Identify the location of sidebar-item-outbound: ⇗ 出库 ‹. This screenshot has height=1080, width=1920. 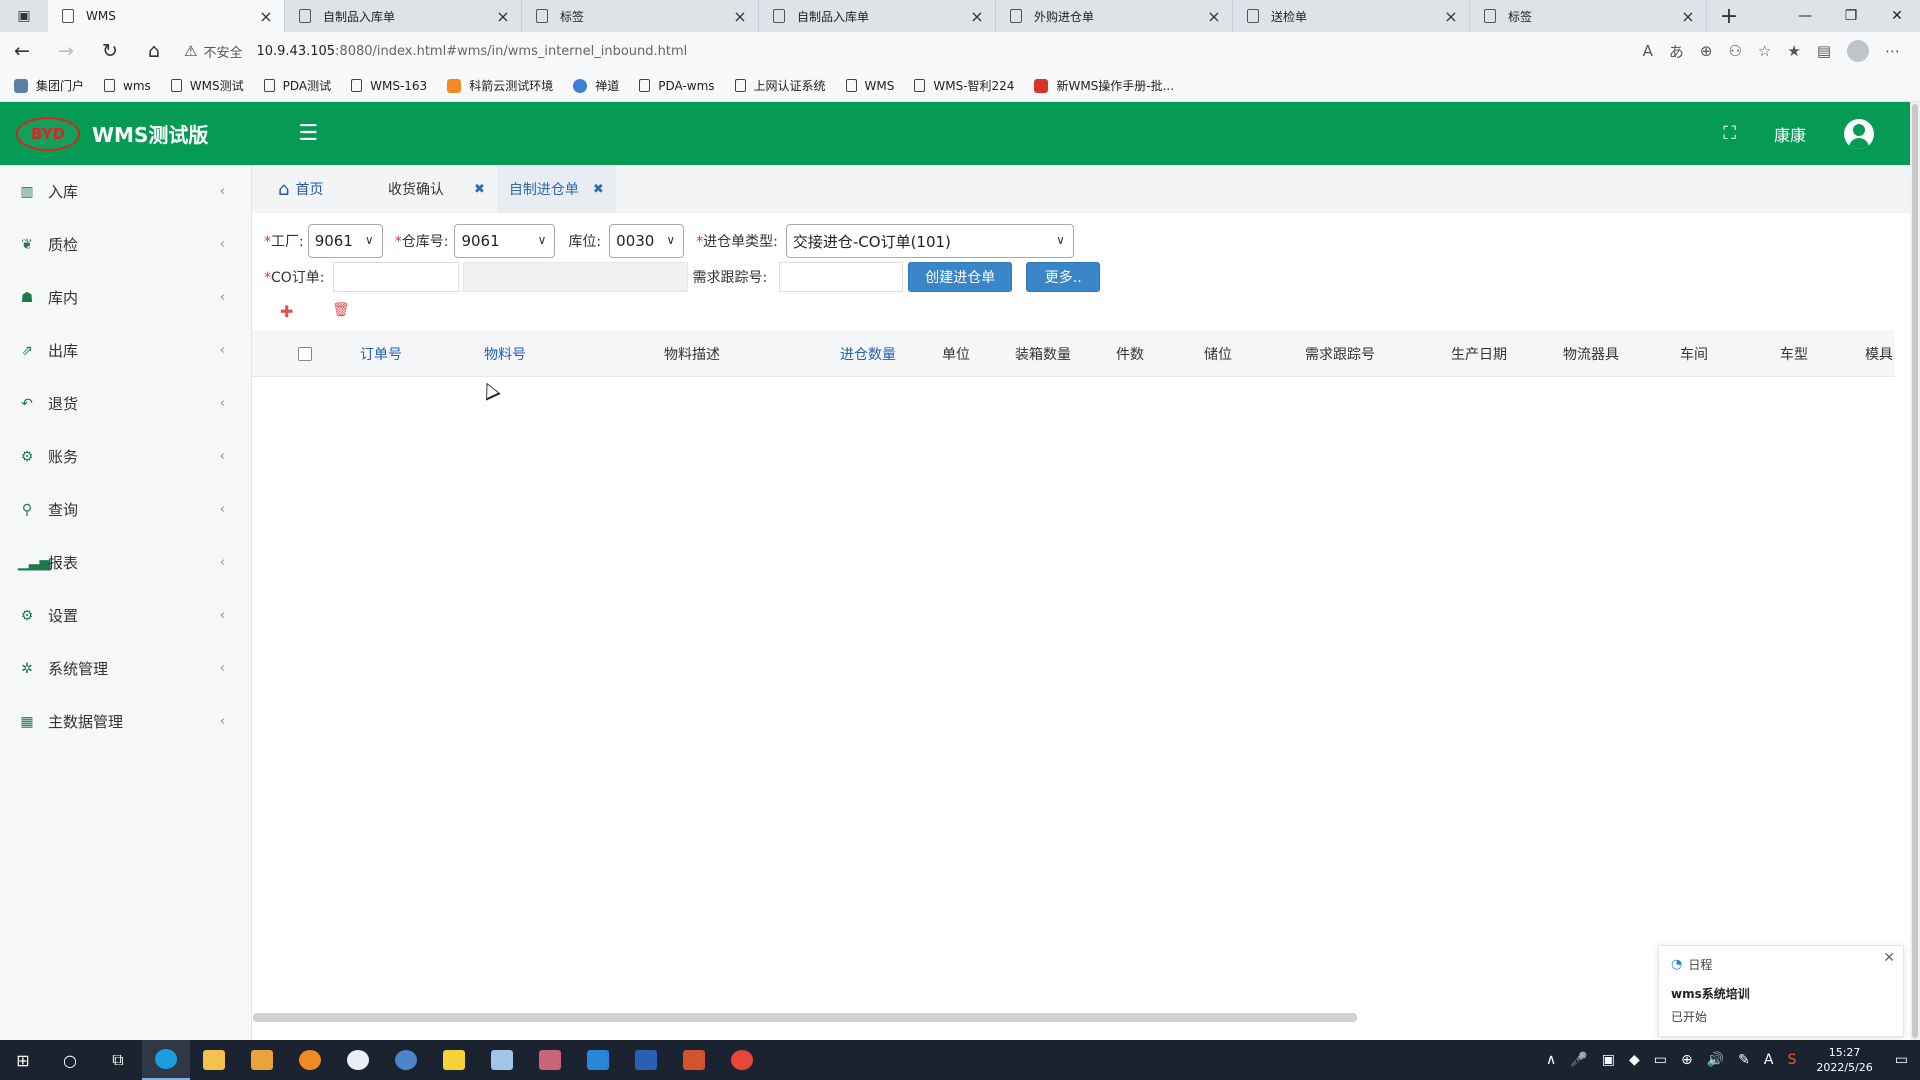
(125, 350).